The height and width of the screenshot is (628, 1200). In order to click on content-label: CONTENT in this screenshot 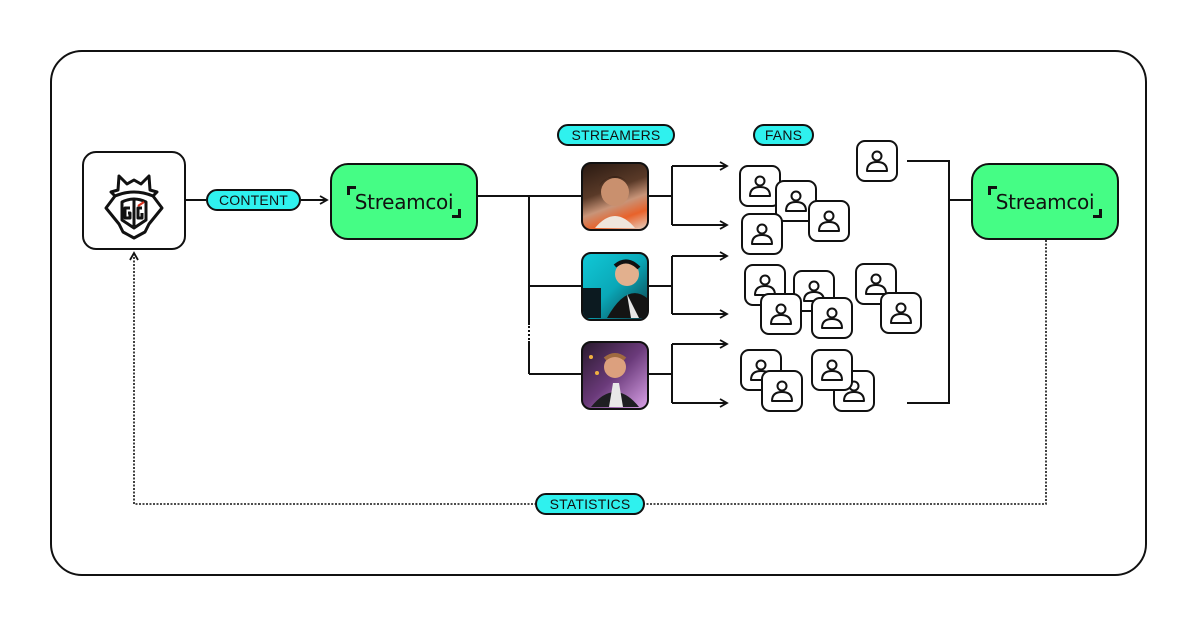, I will do `click(253, 200)`.